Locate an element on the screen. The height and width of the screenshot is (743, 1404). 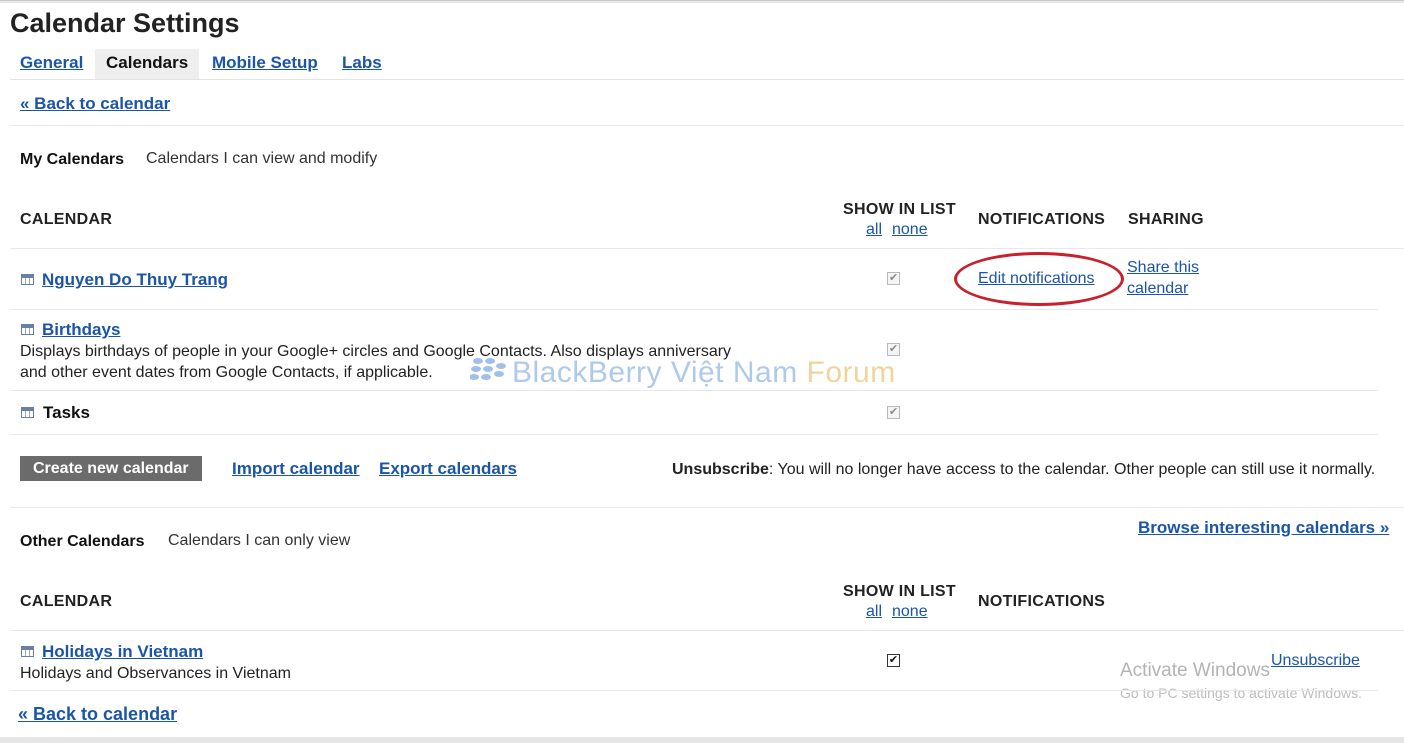
activate-windows-subtitle: Go to PC settings to activate Windows. is located at coordinates (1241, 693).